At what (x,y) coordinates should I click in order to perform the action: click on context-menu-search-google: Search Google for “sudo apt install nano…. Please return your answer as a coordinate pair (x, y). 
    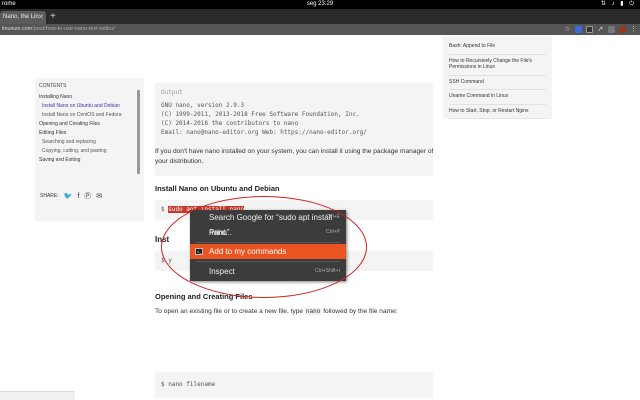
    Looking at the image, I should click on (268, 223).